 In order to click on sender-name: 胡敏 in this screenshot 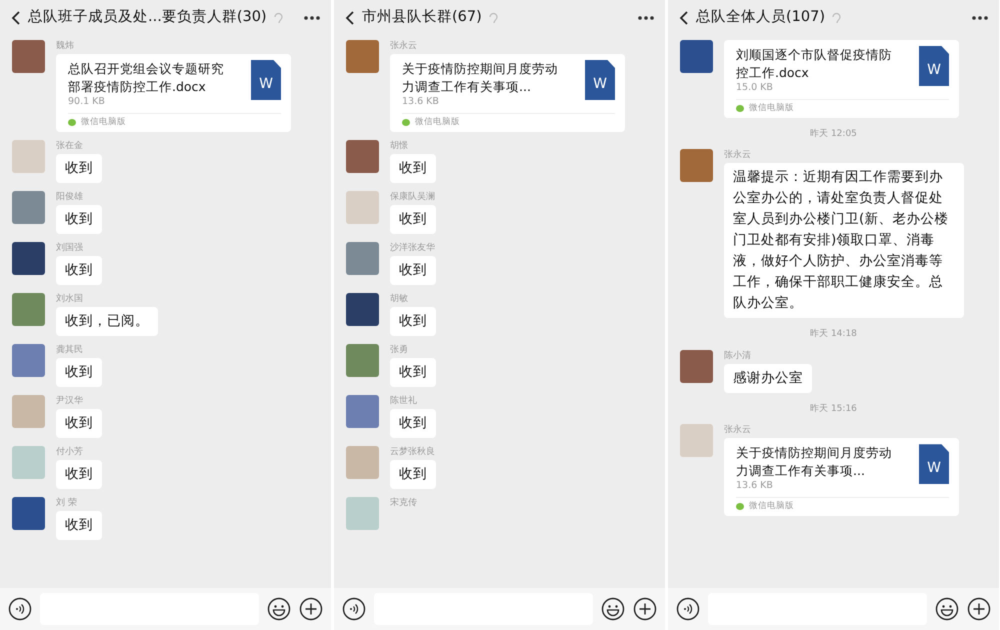, I will do `click(399, 298)`.